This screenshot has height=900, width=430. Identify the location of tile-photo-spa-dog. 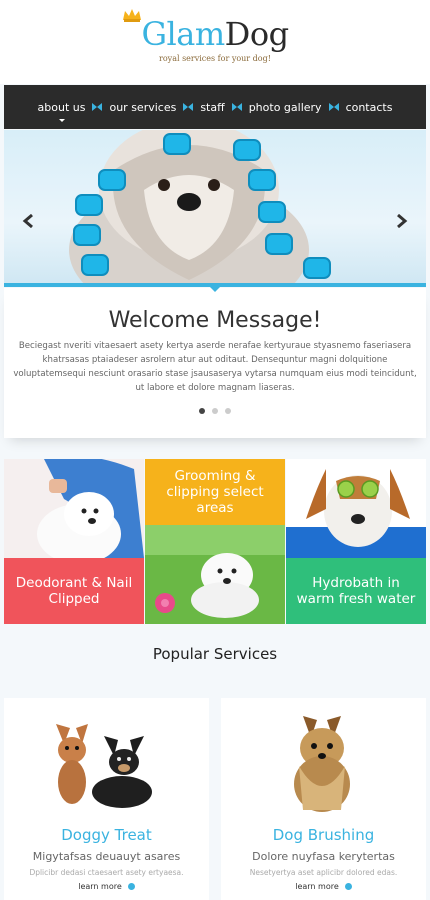
(356, 508).